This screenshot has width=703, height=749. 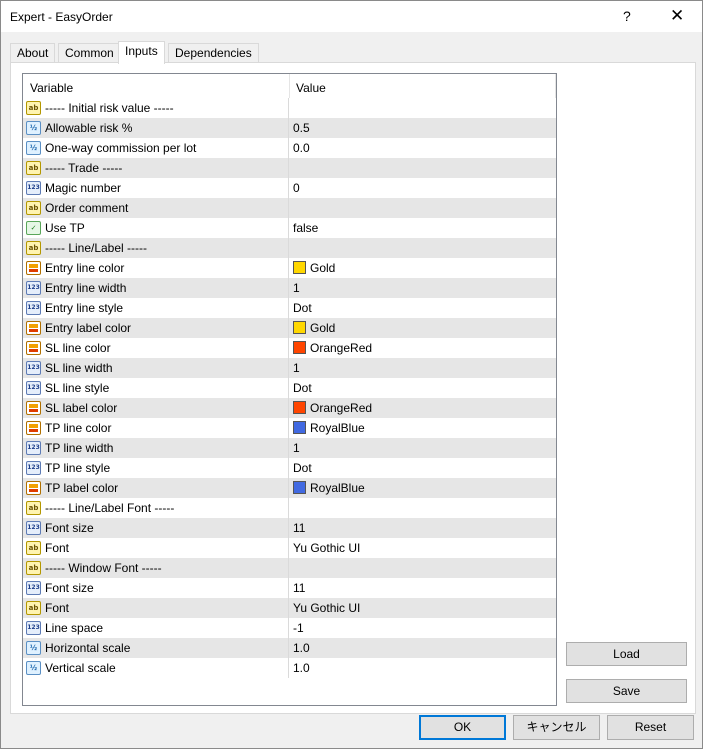 I want to click on variable-cell: ½ Allowable risk %, so click(x=156, y=128).